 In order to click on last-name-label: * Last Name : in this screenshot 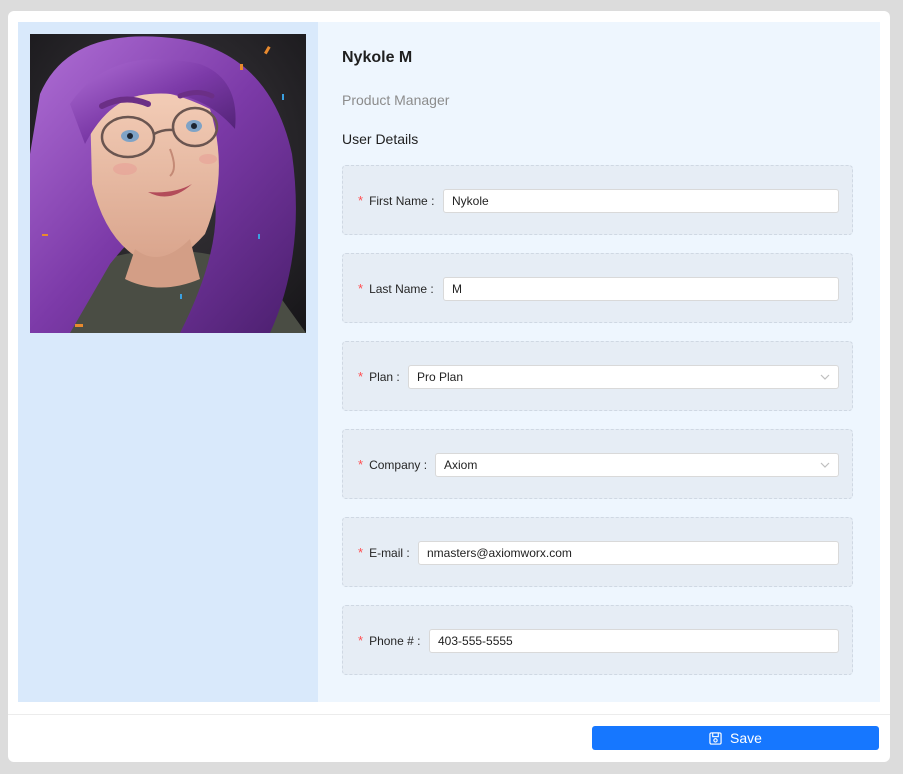, I will do `click(396, 288)`.